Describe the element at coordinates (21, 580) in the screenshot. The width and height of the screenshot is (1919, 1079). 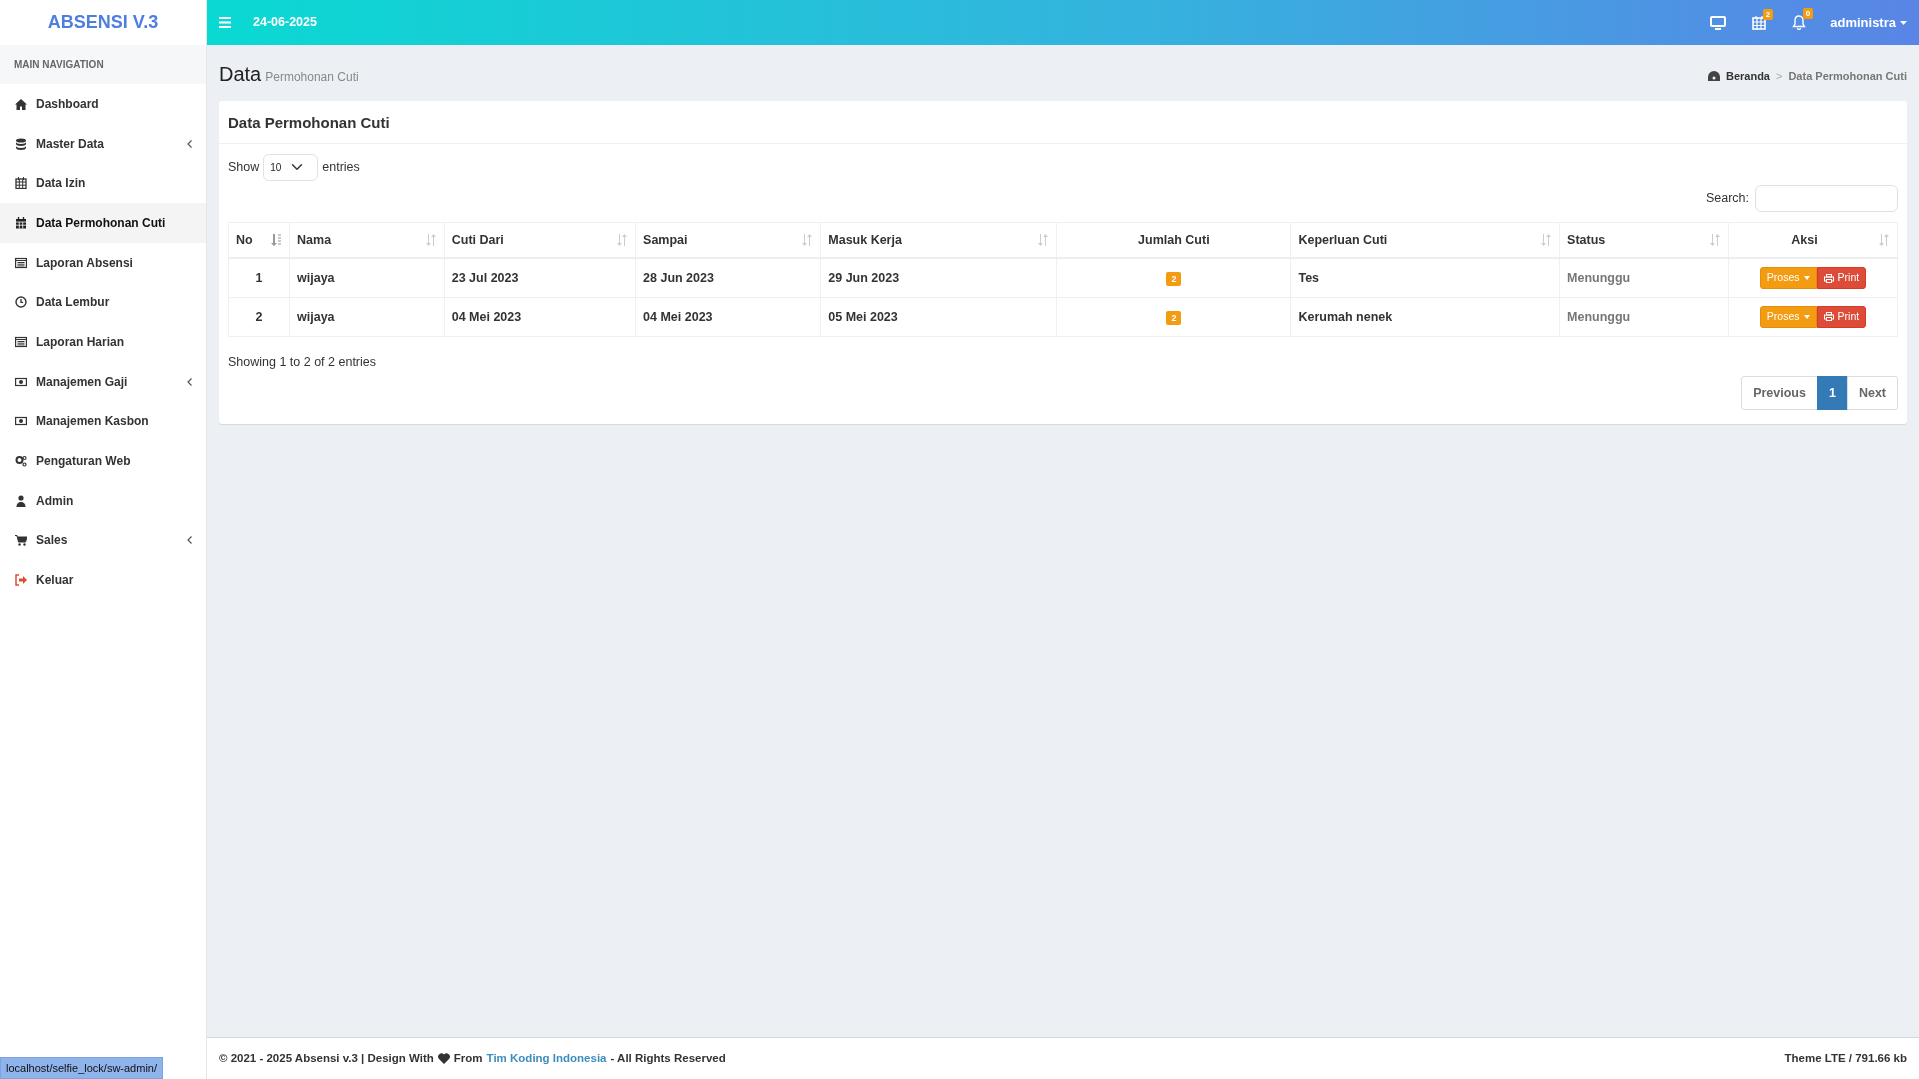
I see `sign-out-icon` at that location.